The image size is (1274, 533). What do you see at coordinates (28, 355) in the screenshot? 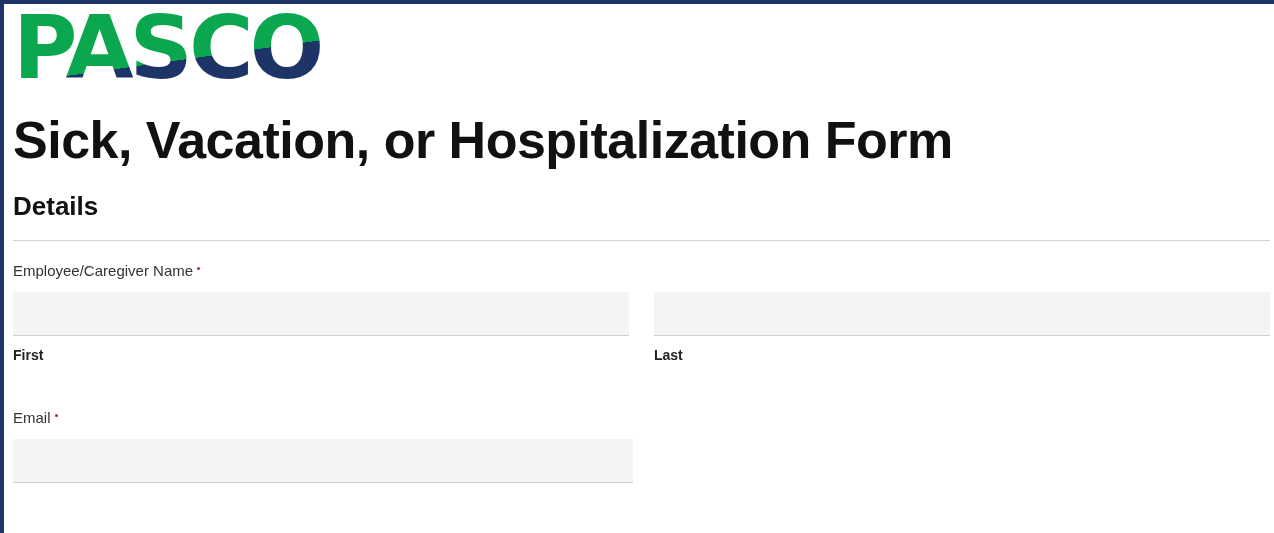
I see `field-sublabel: First` at bounding box center [28, 355].